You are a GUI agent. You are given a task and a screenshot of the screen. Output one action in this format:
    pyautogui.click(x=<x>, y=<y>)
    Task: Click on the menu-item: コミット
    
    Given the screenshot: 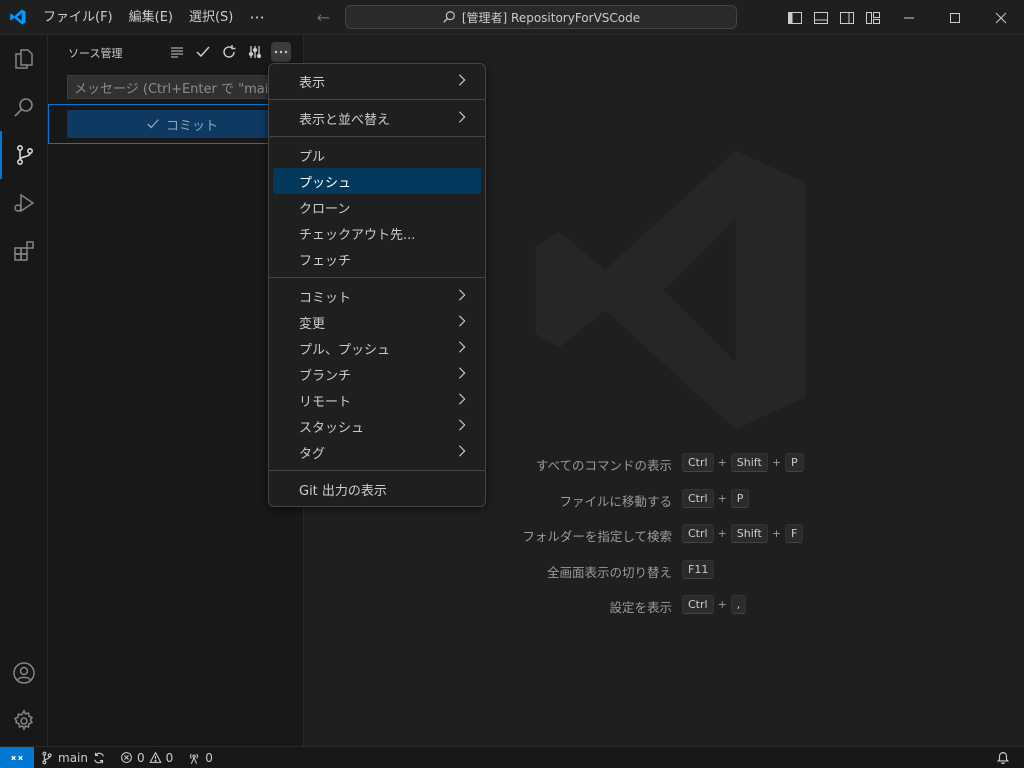 What is the action you would take?
    pyautogui.click(x=377, y=296)
    